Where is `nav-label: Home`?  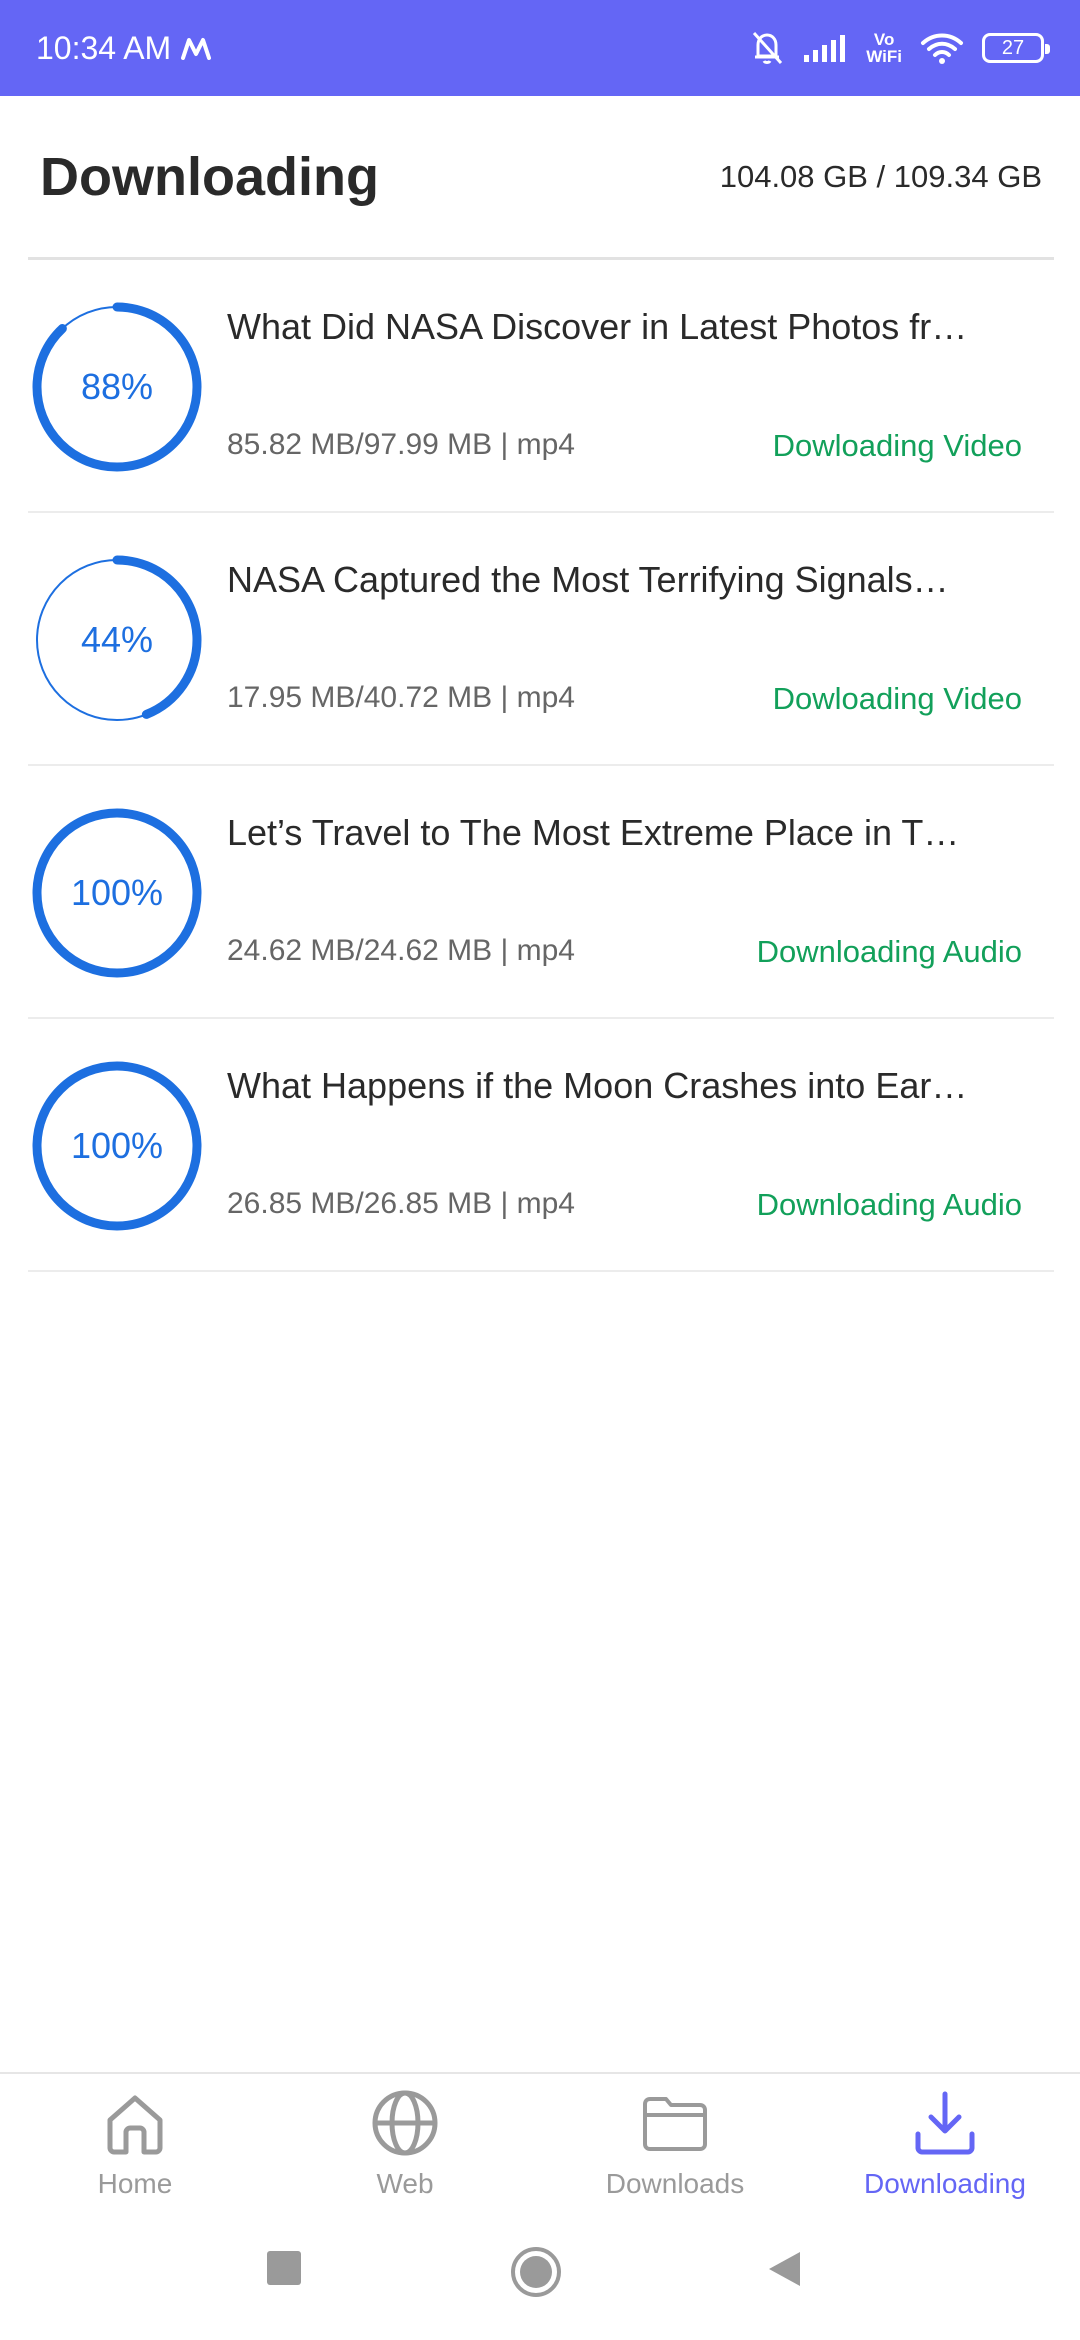
nav-label: Home is located at coordinates (135, 2183).